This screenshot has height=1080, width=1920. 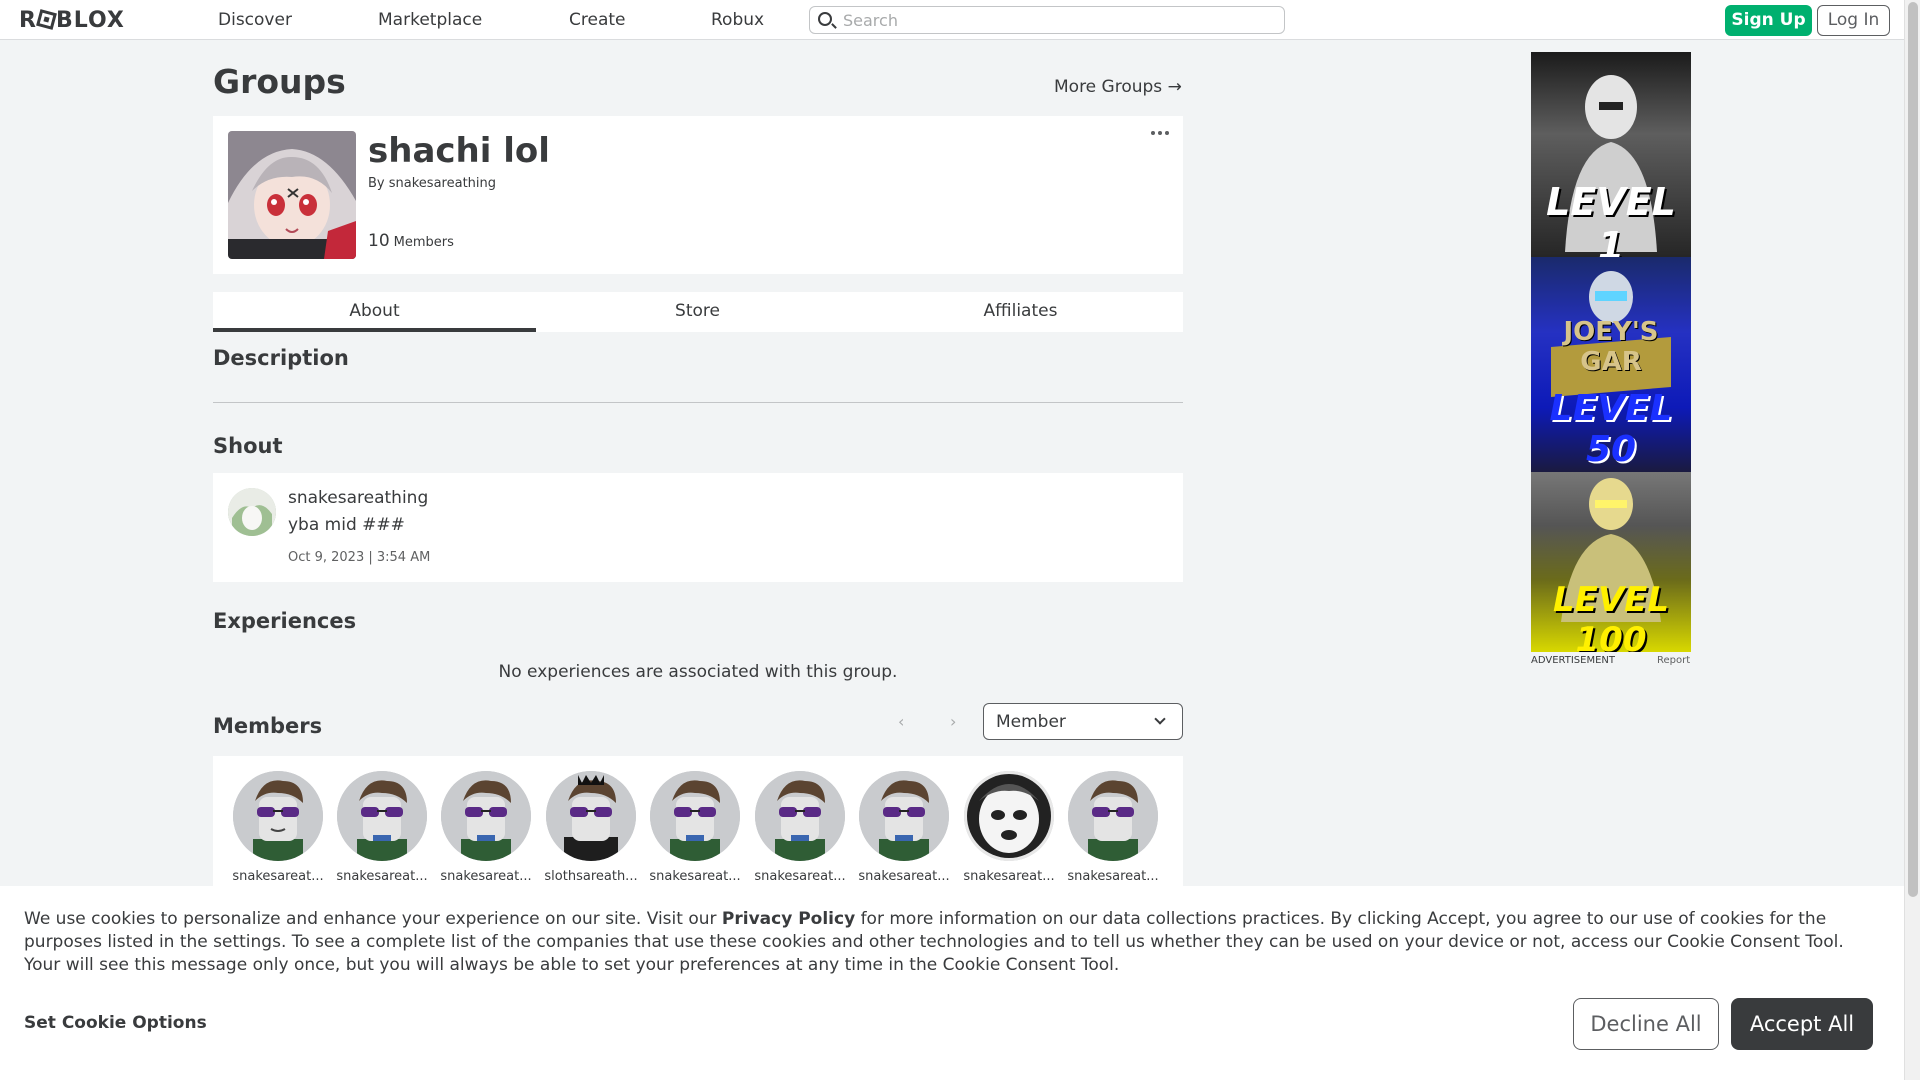 What do you see at coordinates (379, 241) in the screenshot?
I see `member-count-value: 10` at bounding box center [379, 241].